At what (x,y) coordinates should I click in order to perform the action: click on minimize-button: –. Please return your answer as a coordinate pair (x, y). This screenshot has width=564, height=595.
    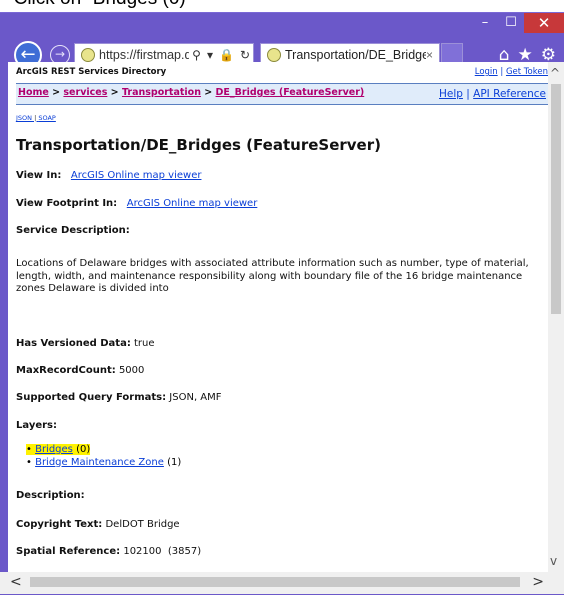
    Looking at the image, I should click on (485, 23).